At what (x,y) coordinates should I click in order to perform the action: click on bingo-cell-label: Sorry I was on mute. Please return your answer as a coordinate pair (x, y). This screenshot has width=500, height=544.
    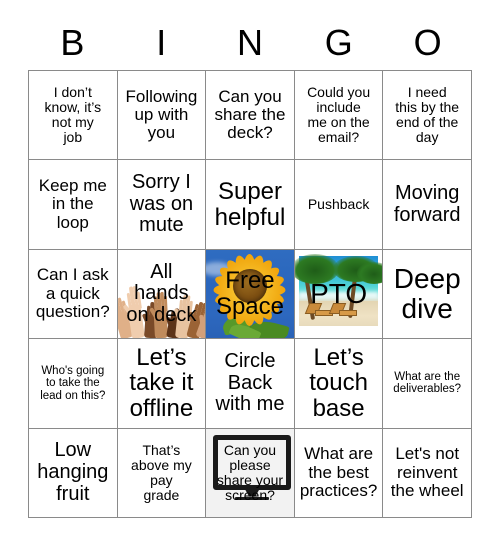
    Looking at the image, I should click on (161, 204).